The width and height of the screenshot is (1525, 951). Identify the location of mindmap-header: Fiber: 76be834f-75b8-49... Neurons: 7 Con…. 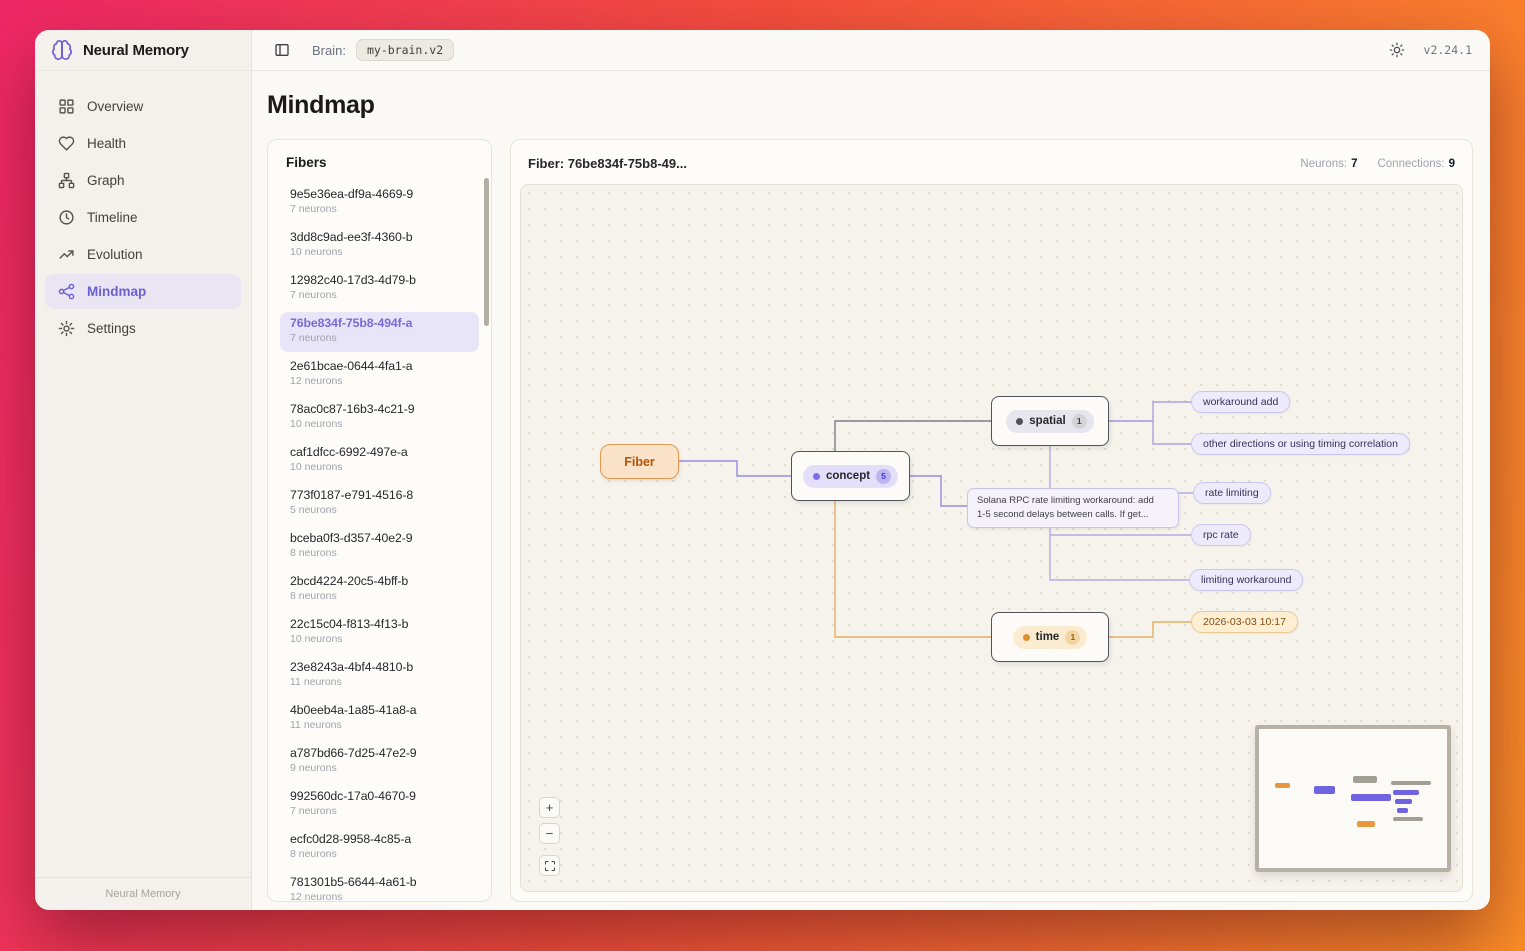
(991, 166).